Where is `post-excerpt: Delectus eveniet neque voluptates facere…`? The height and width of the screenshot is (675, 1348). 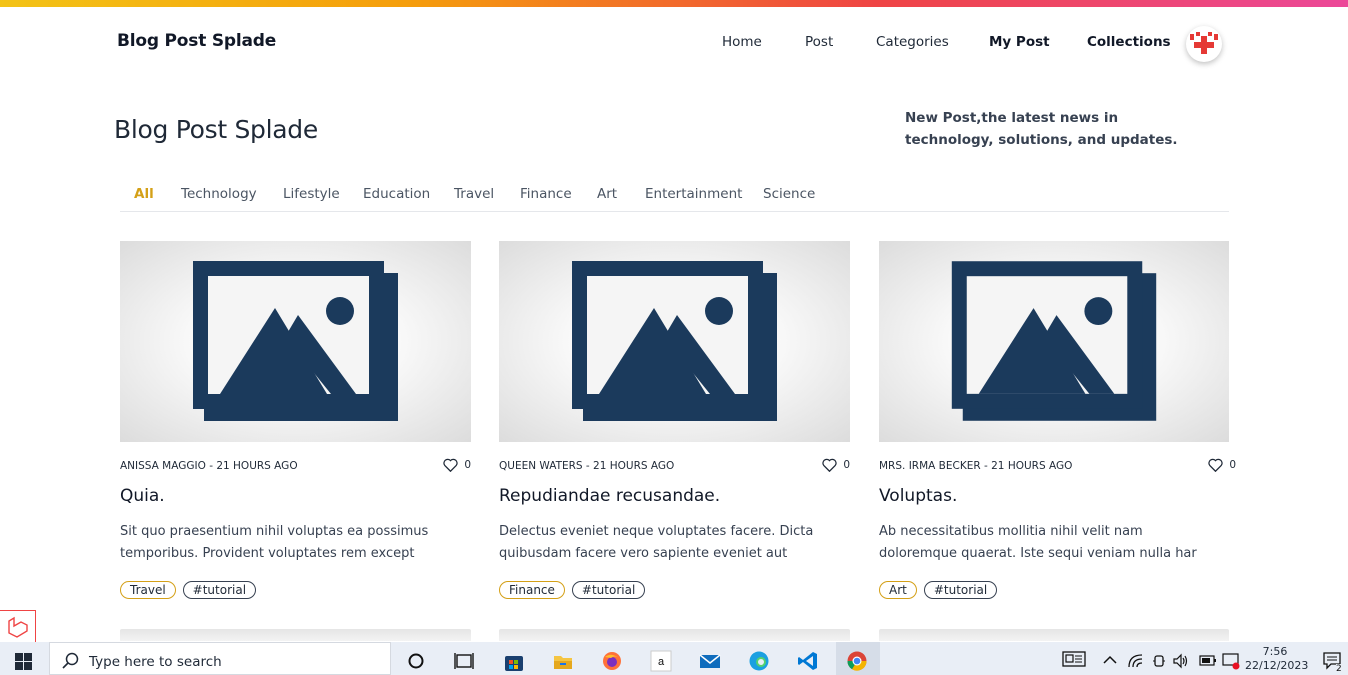
post-excerpt: Delectus eveniet neque voluptates facere… is located at coordinates (656, 542).